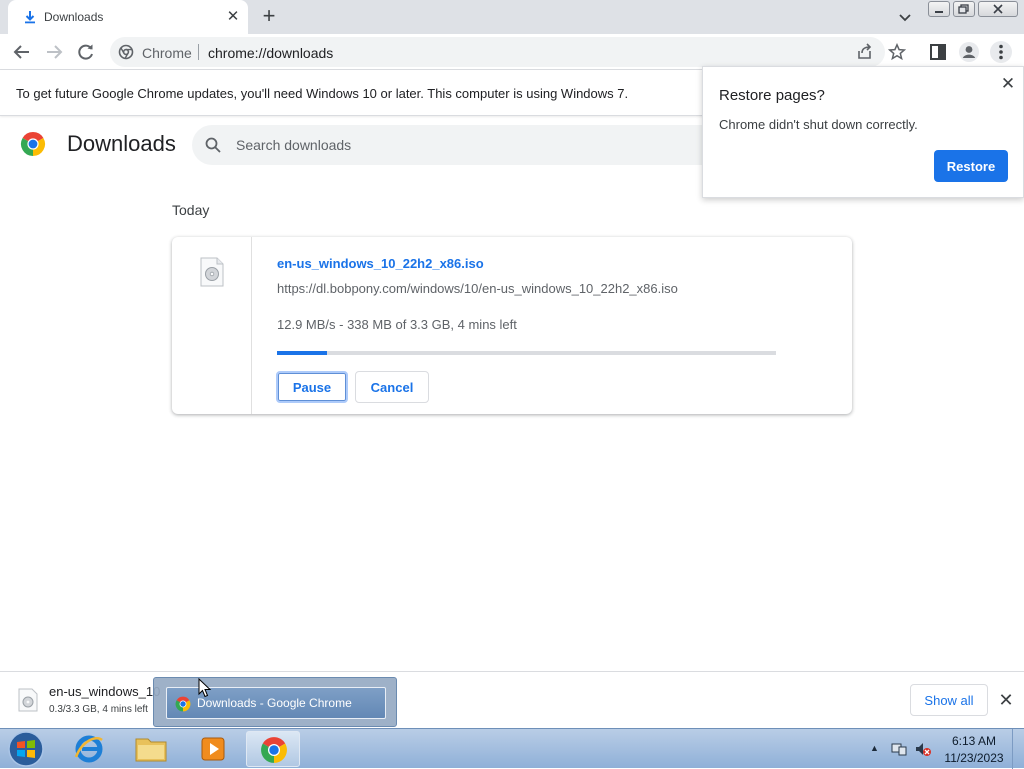 The image size is (1024, 769). Describe the element at coordinates (233, 17) in the screenshot. I see `tab-close-icon: ✕` at that location.